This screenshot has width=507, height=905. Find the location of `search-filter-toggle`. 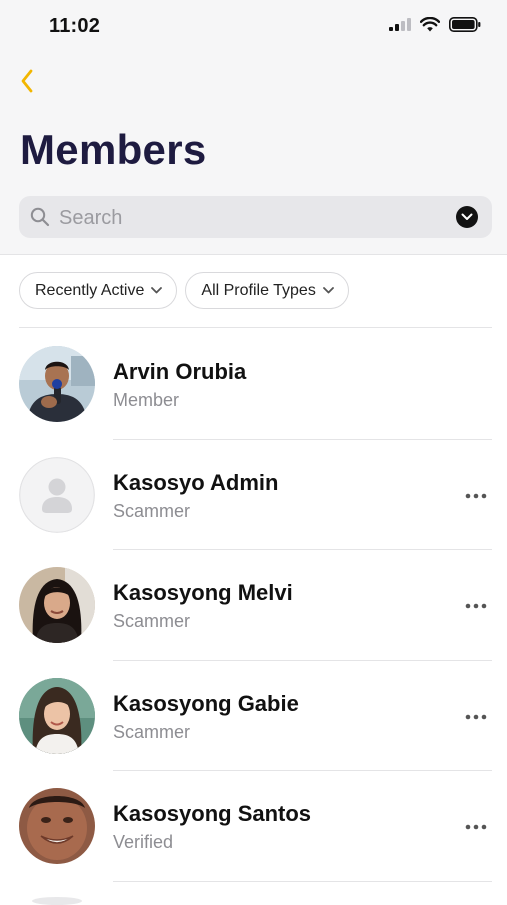

search-filter-toggle is located at coordinates (467, 217).